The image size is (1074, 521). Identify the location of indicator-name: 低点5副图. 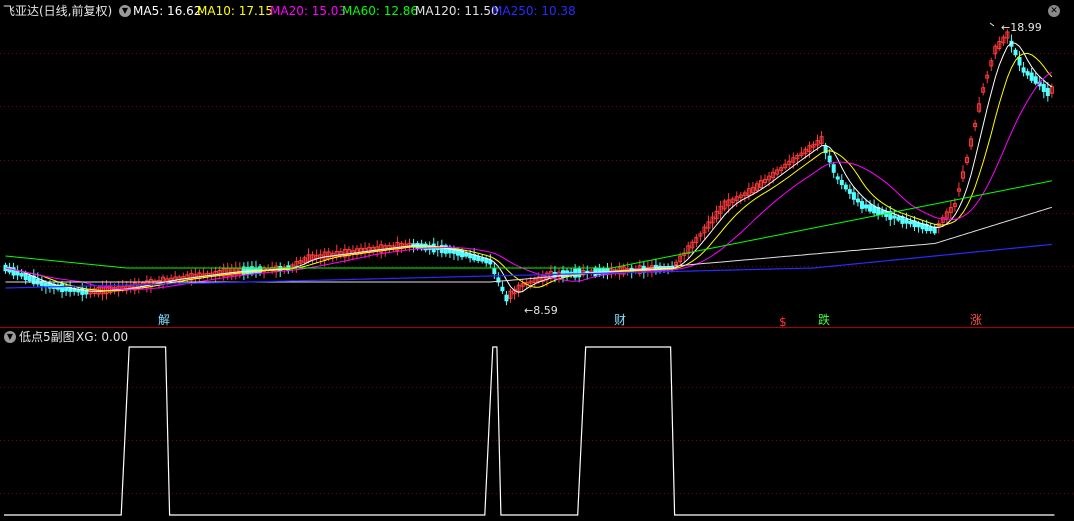
(47, 337).